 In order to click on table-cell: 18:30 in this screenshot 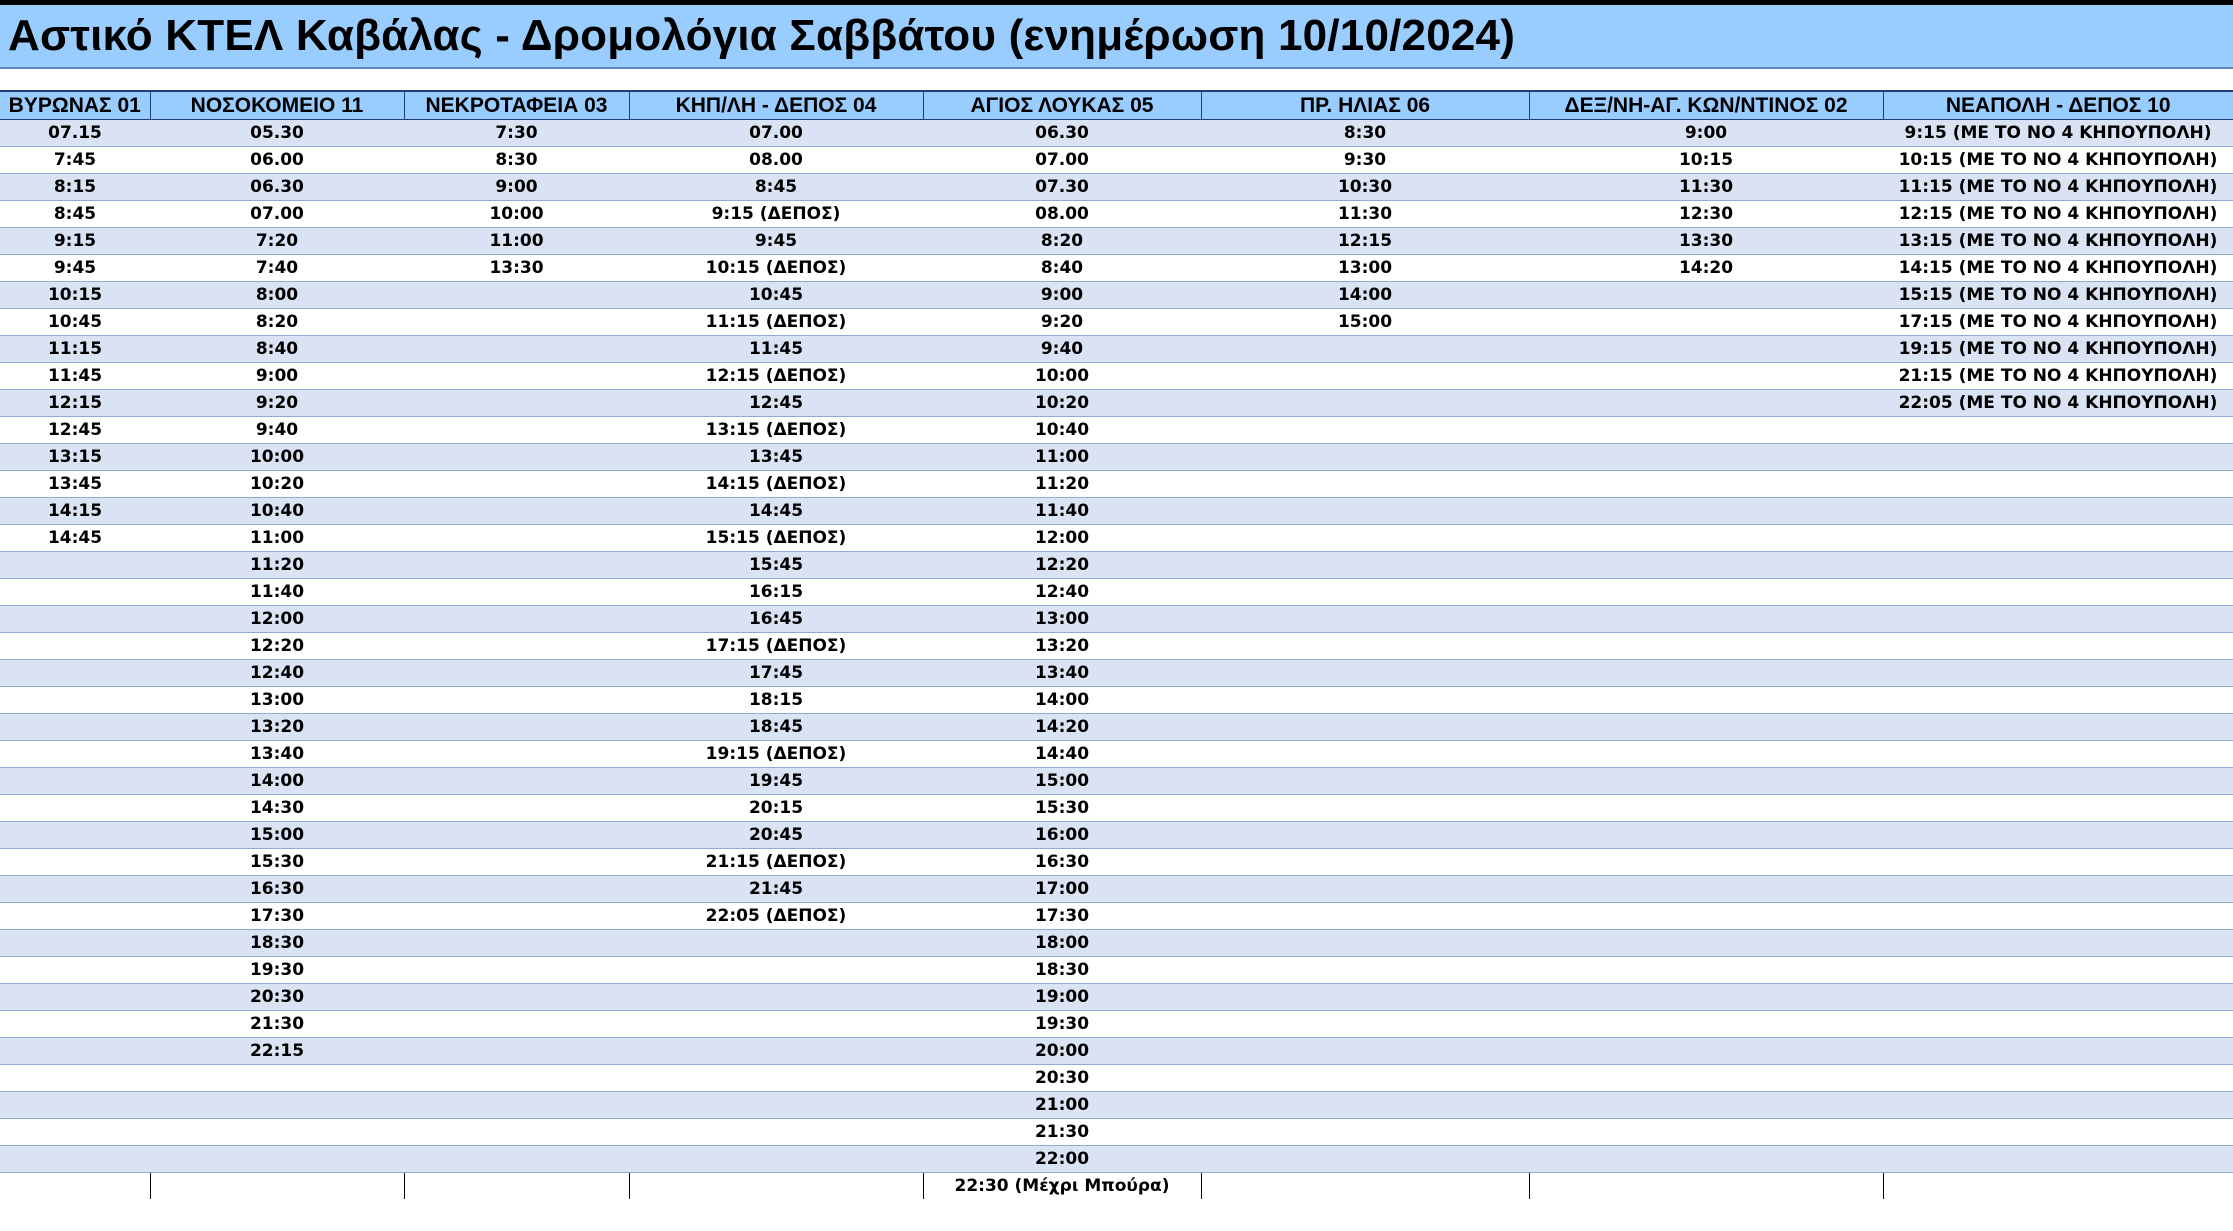, I will do `click(277, 943)`.